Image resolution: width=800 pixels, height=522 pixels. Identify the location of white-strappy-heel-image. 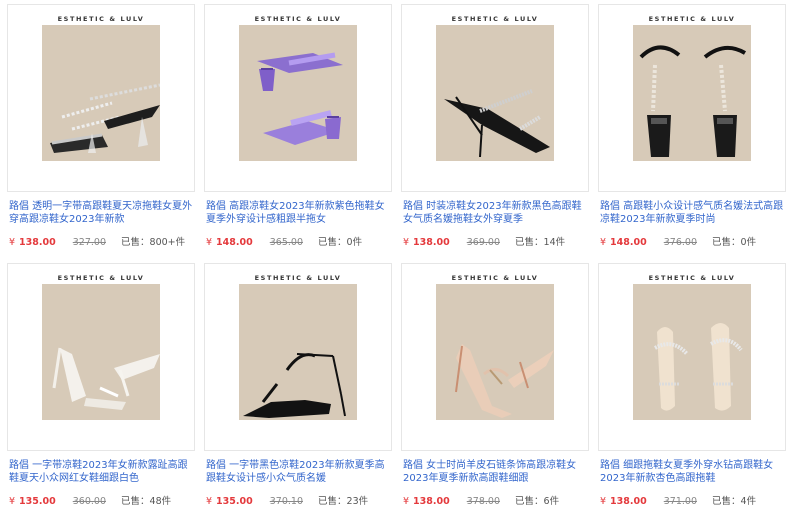
(101, 352).